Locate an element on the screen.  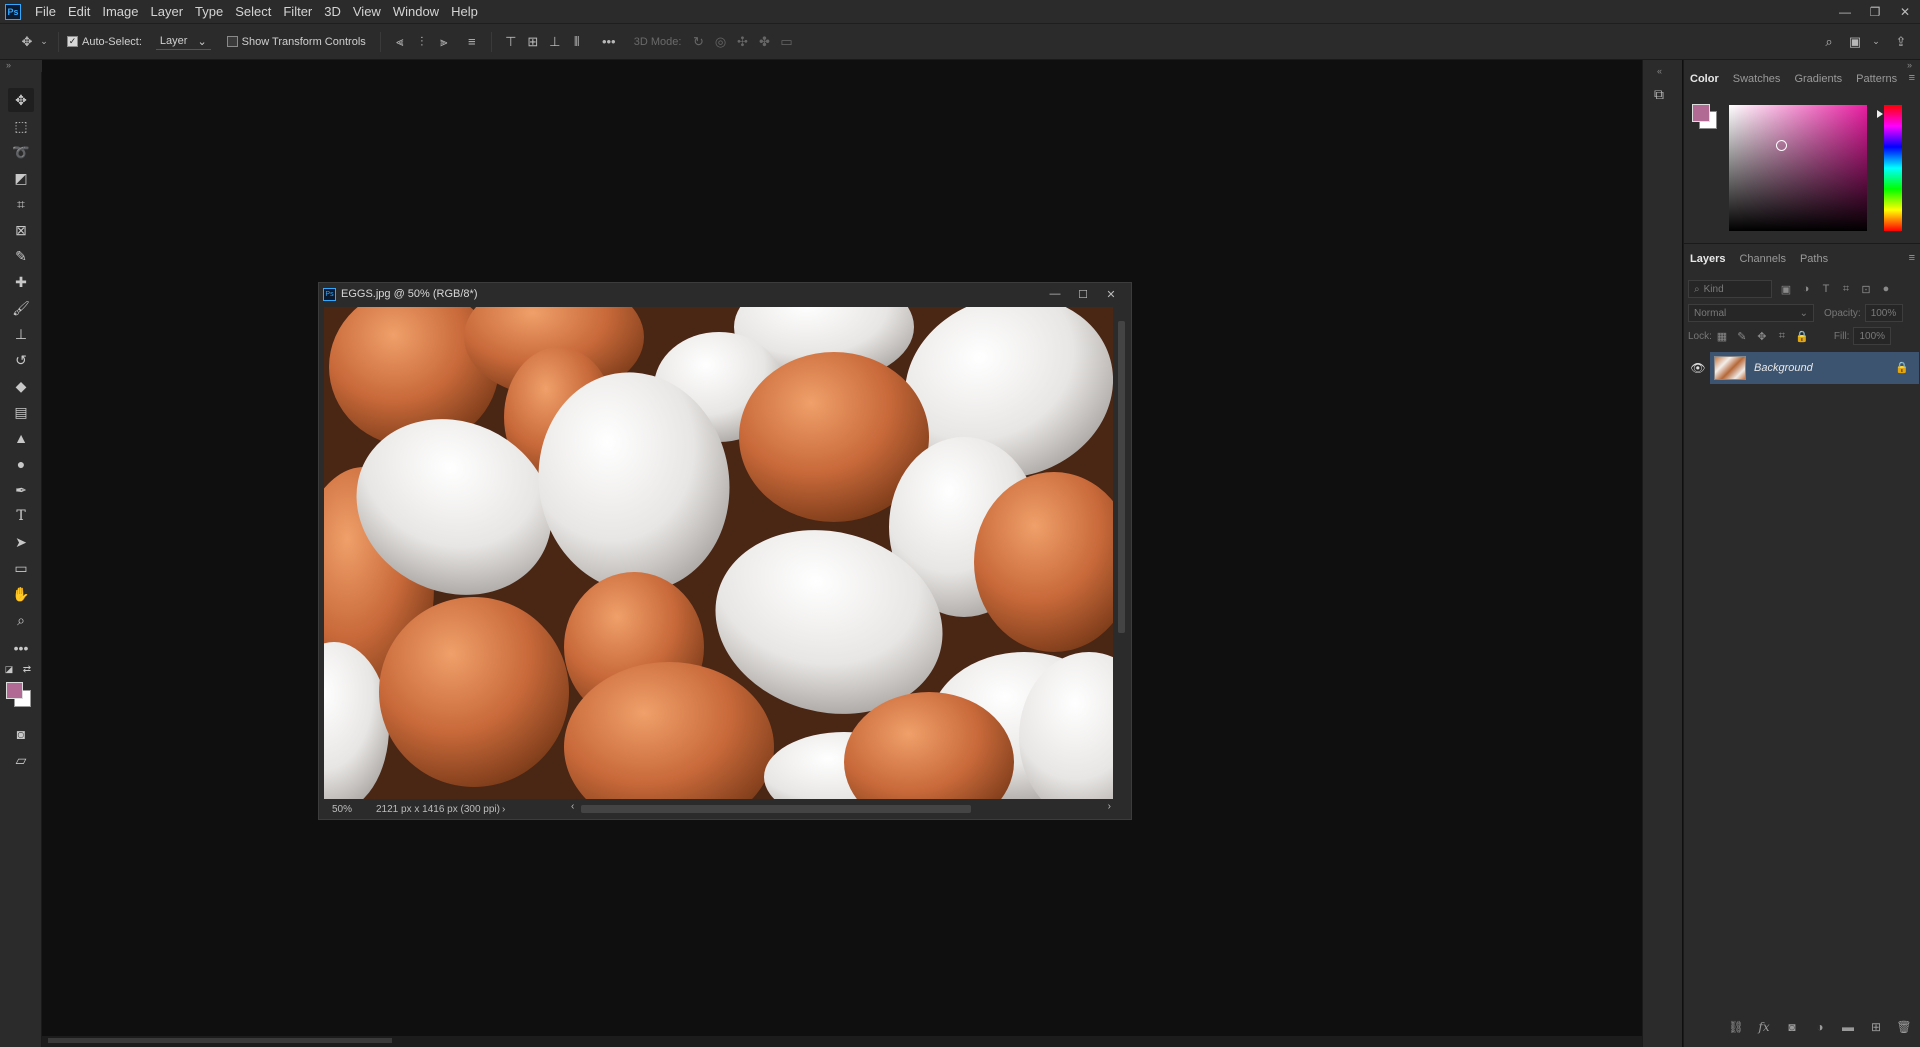
workspace-scroll-thumb is located at coordinates (220, 1040).